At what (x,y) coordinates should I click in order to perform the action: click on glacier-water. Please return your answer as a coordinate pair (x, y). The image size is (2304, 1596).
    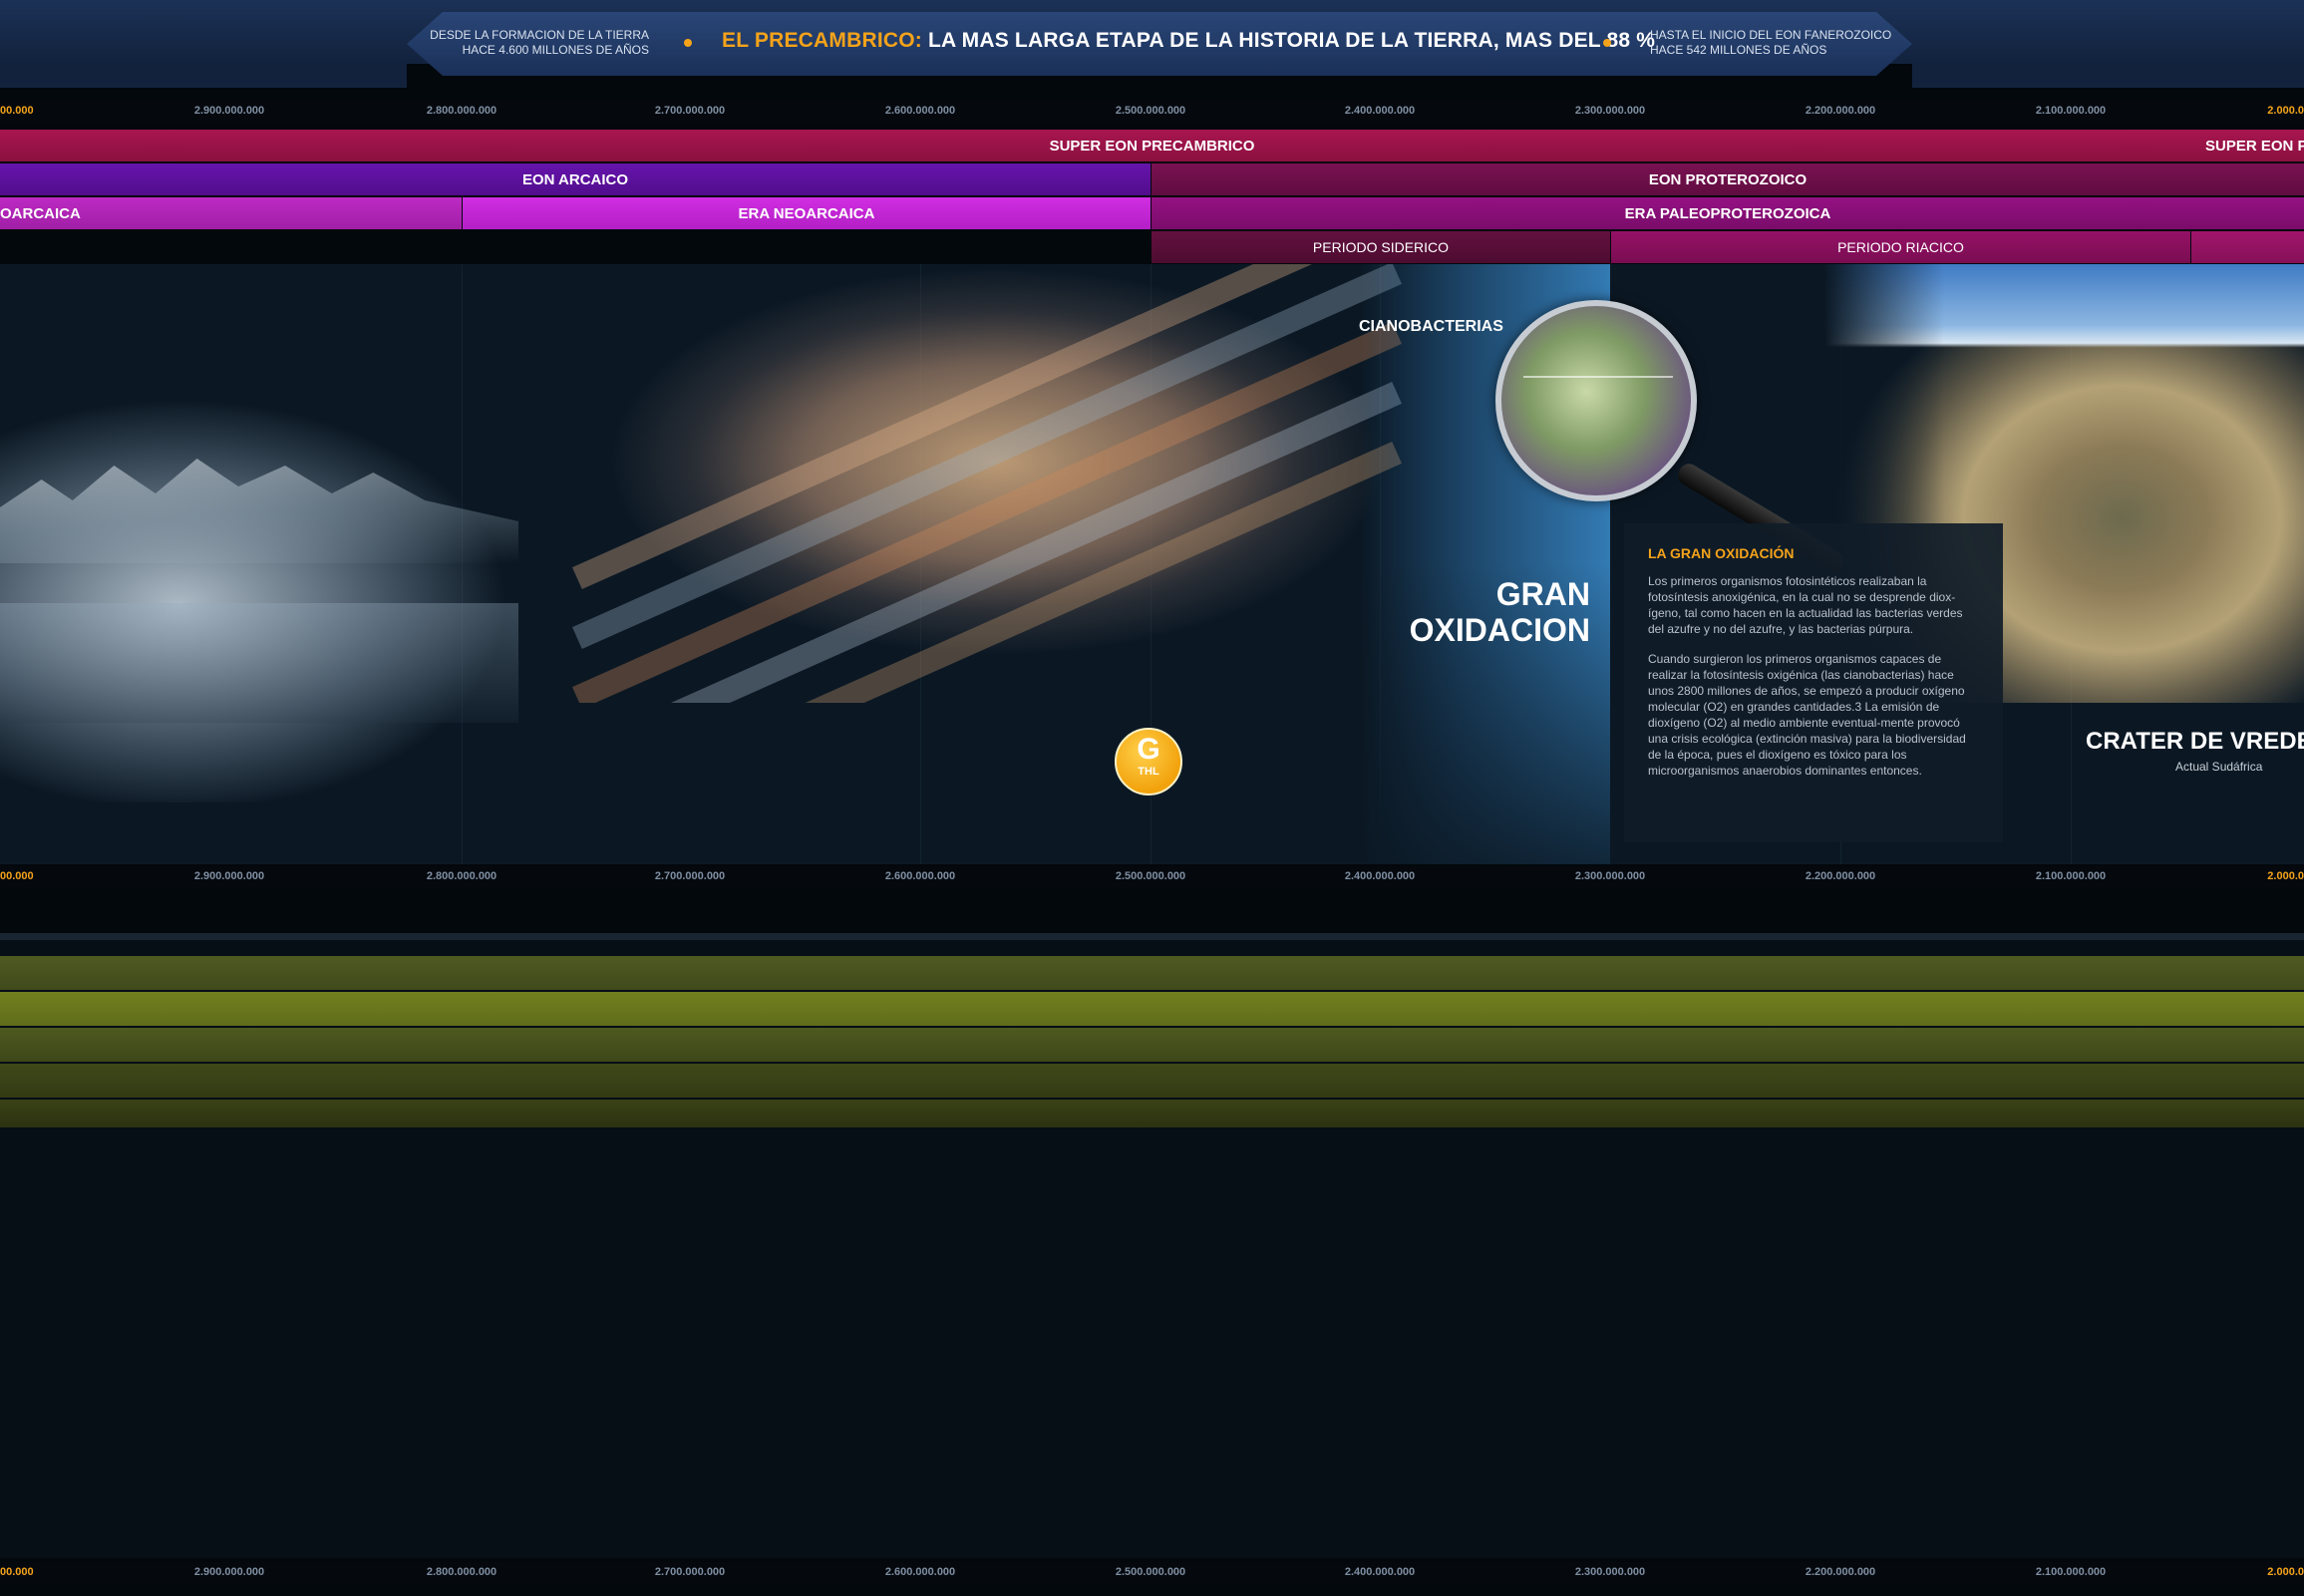
    Looking at the image, I should click on (259, 663).